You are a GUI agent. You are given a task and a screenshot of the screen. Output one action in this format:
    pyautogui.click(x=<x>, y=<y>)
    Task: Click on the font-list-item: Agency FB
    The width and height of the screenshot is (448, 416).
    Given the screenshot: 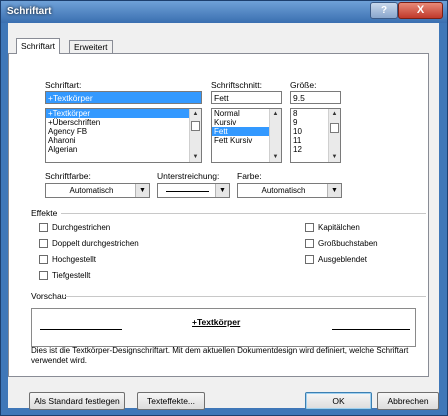 What is the action you would take?
    pyautogui.click(x=123, y=131)
    